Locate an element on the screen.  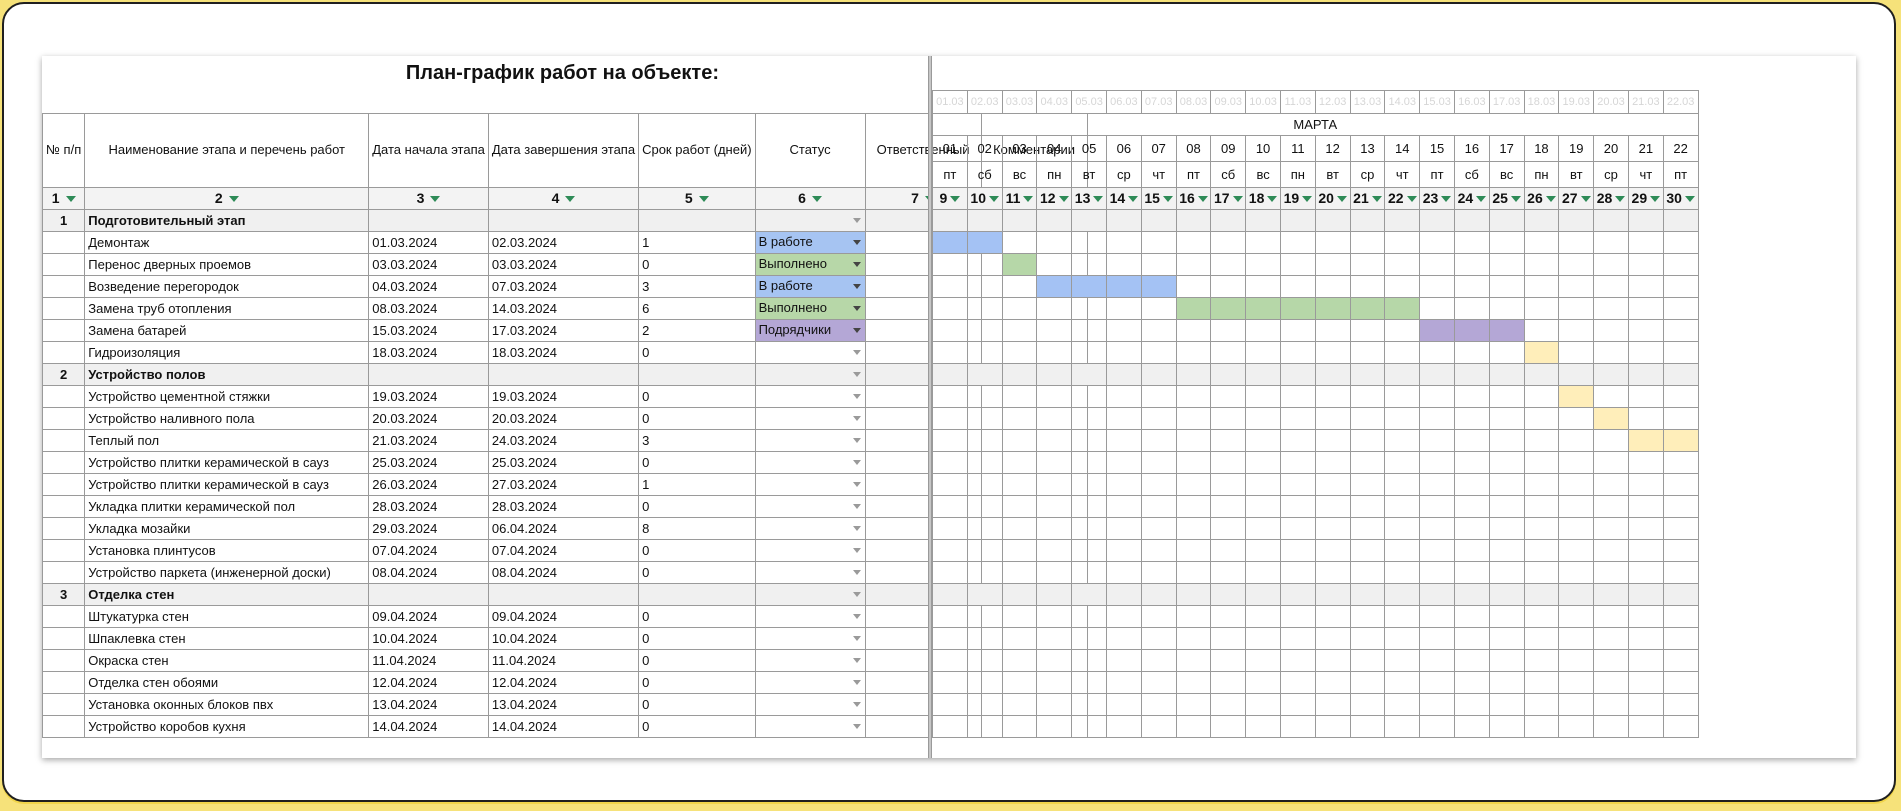
end-date: 20.03.2024 is located at coordinates (563, 418).